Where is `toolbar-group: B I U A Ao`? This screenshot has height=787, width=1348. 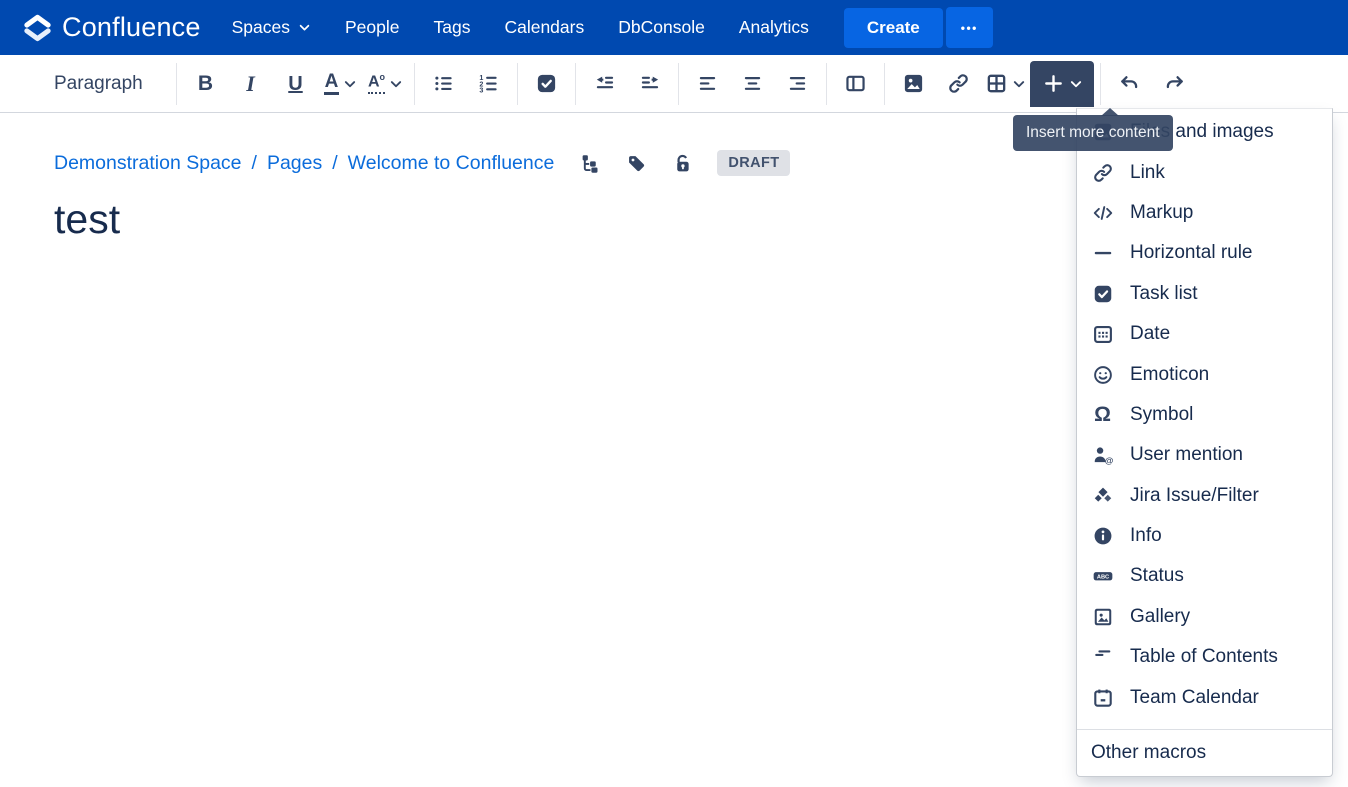
toolbar-group: B I U A Ao is located at coordinates (295, 84).